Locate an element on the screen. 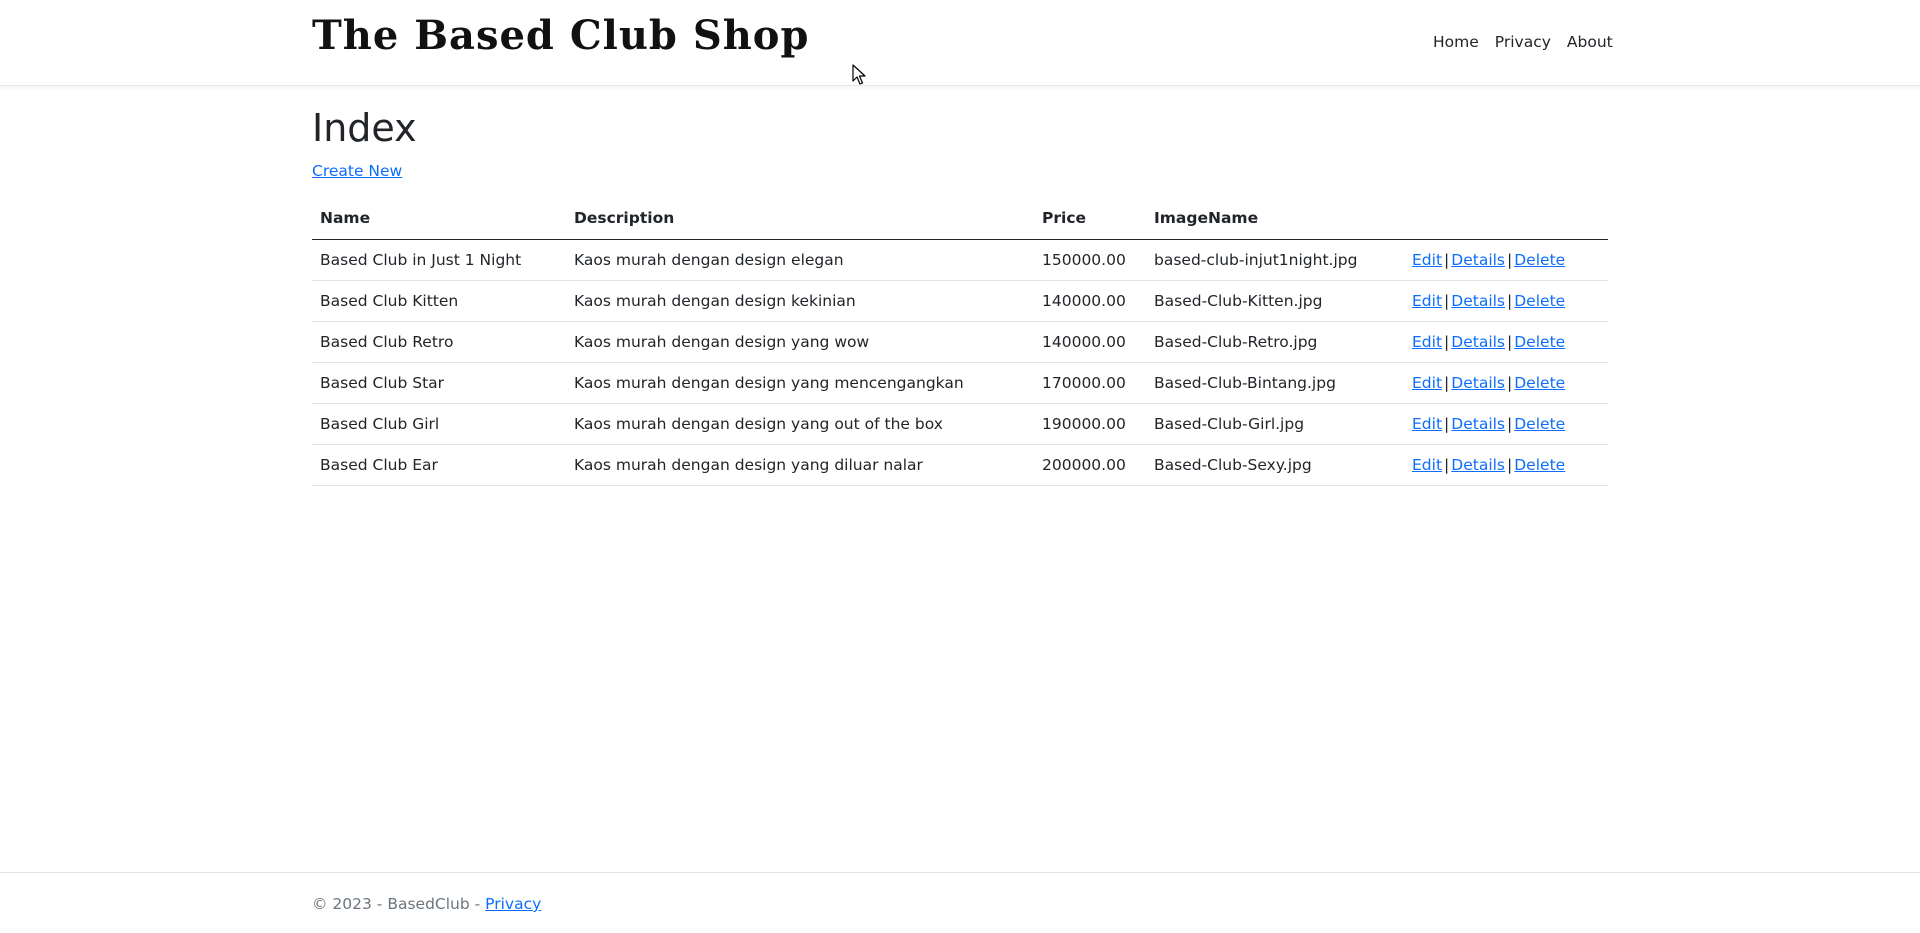 The width and height of the screenshot is (1920, 933). nav-home-link: Home is located at coordinates (1456, 42).